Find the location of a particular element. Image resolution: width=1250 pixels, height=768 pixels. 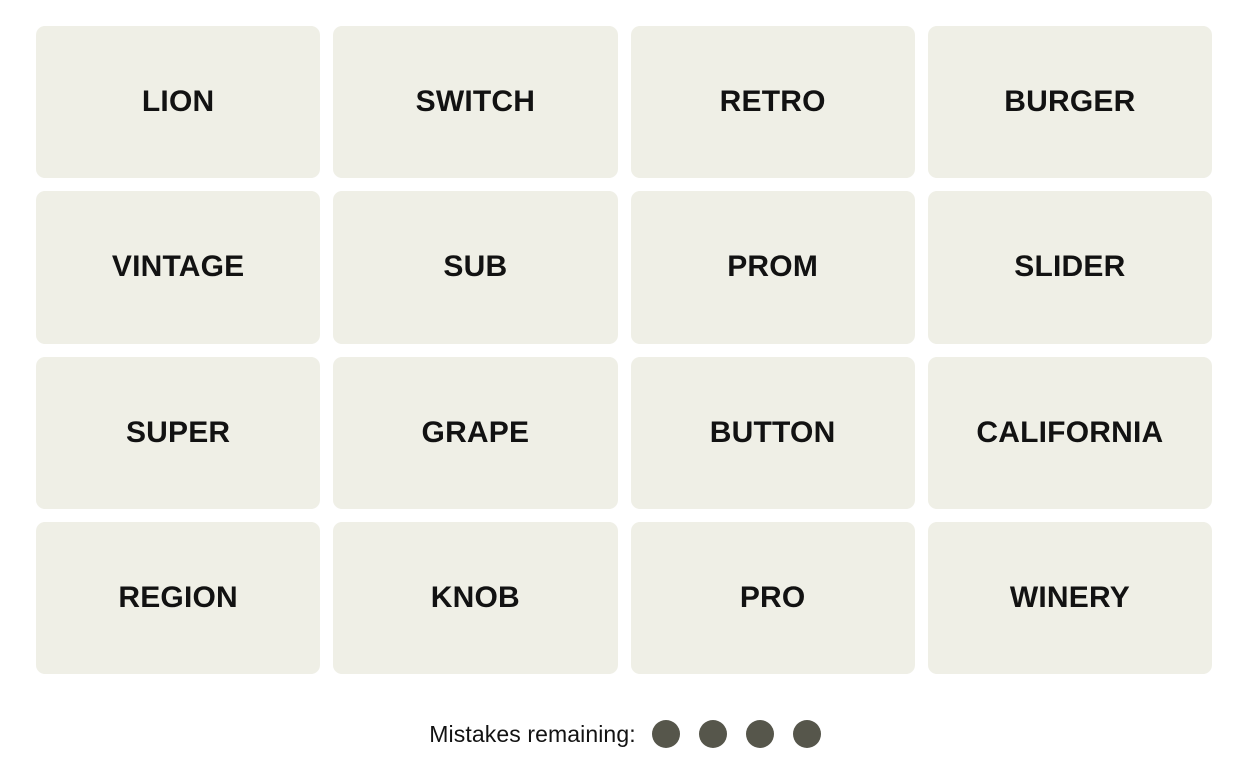

word-tile: RETRO is located at coordinates (772, 102).